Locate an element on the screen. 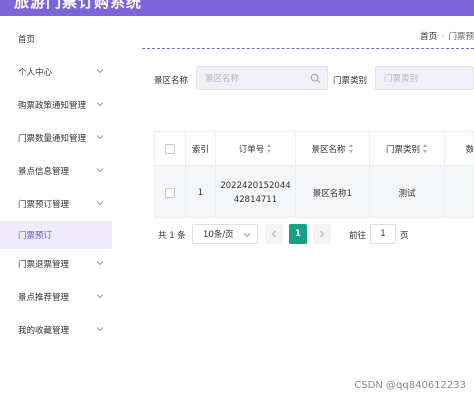 The height and width of the screenshot is (398, 474). goto-suffix: 页 is located at coordinates (404, 236).